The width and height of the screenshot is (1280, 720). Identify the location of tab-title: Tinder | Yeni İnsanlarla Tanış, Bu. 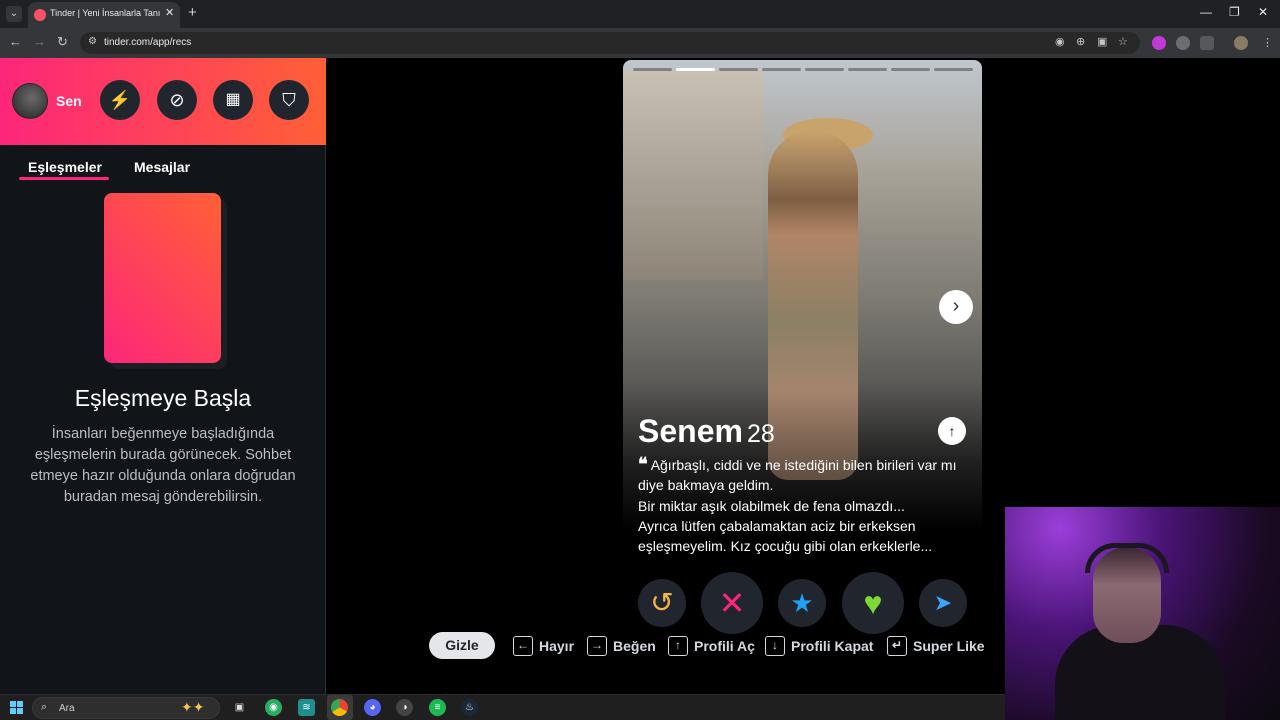
(105, 13).